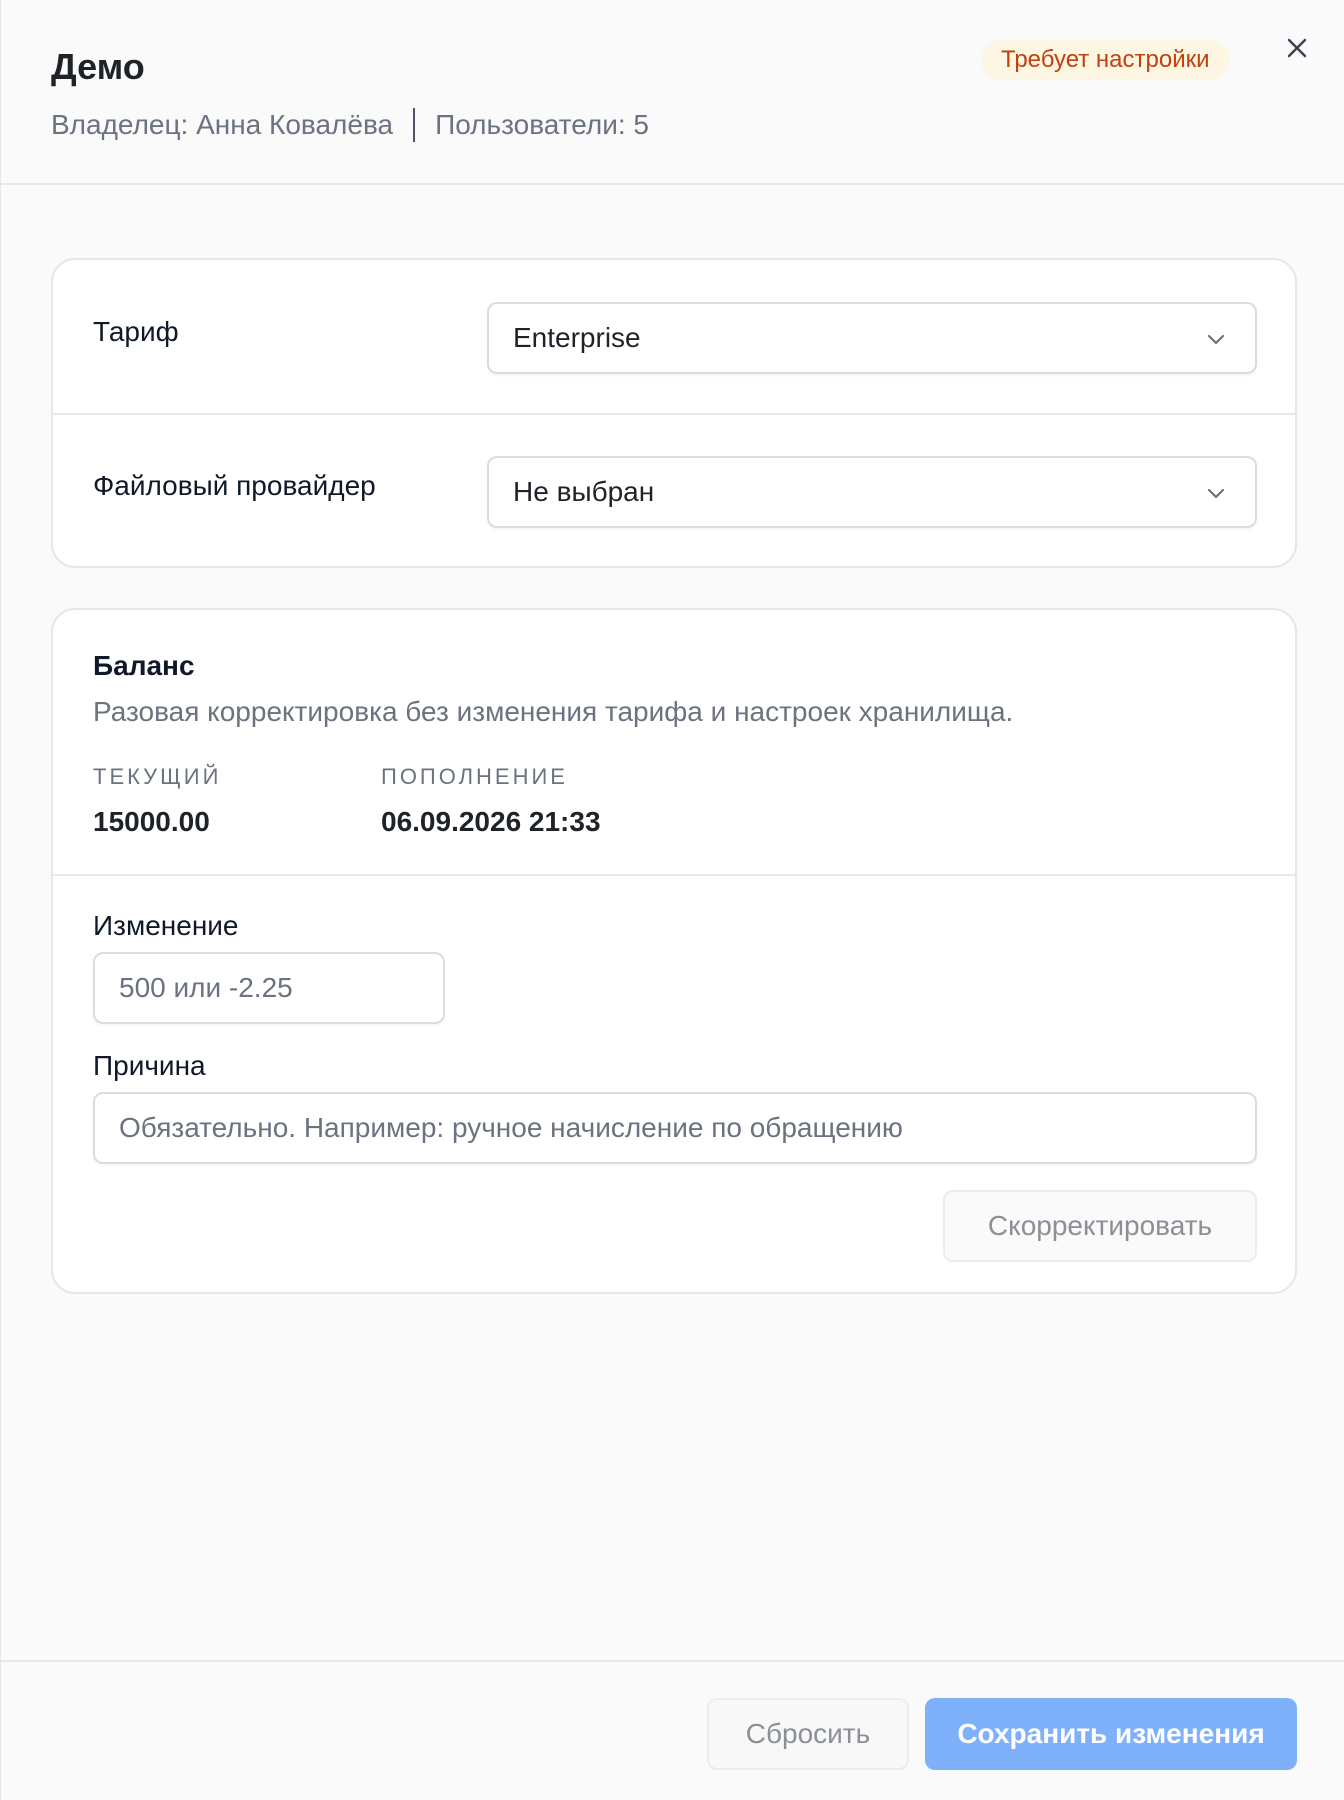 The image size is (1344, 1800). What do you see at coordinates (1105, 60) in the screenshot?
I see `status-badge: Требует настройки` at bounding box center [1105, 60].